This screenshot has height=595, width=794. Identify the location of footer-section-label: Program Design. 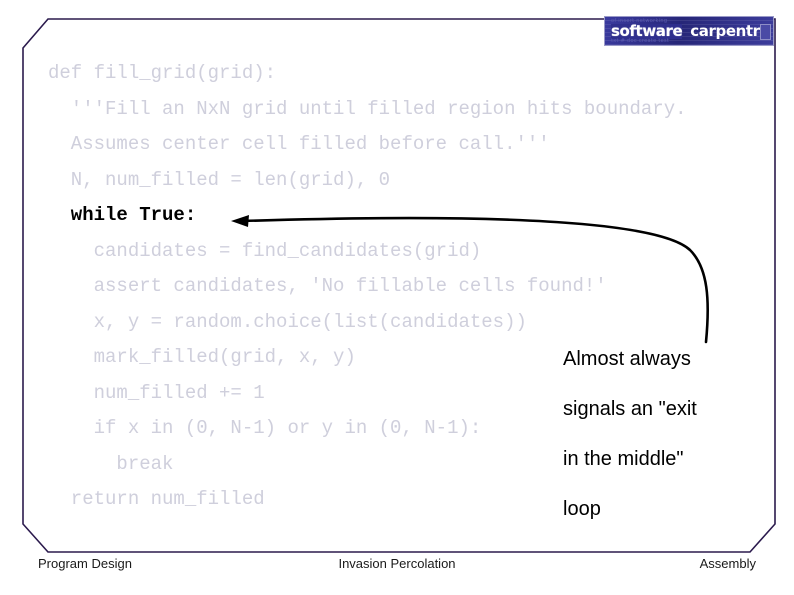
(85, 563).